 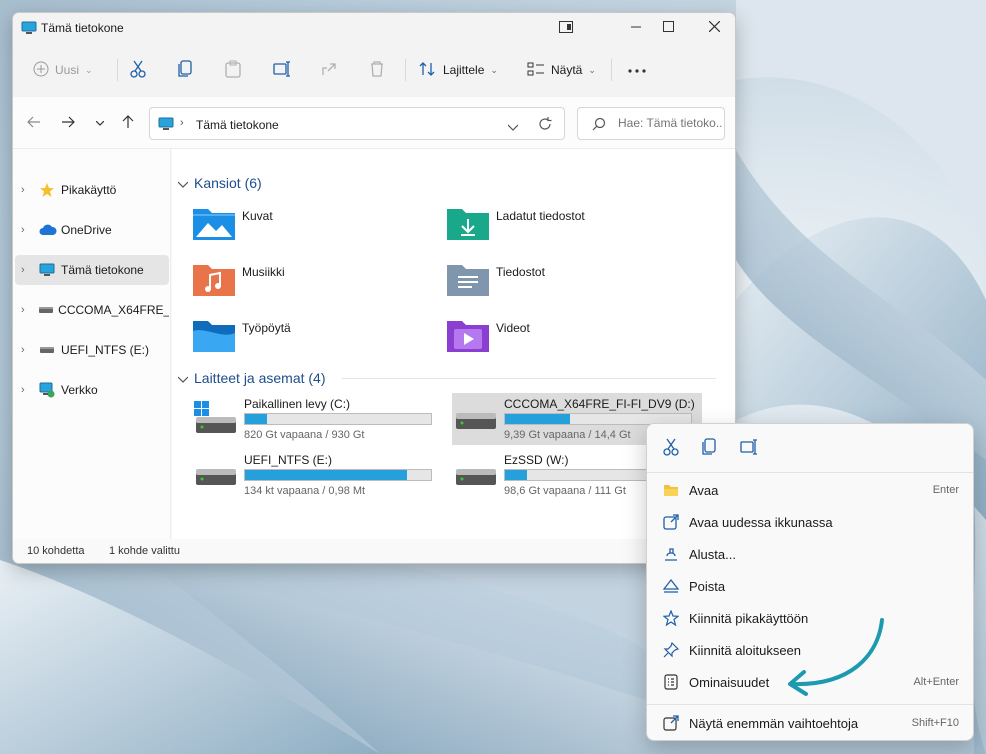 I want to click on format-icon, so click(x=671, y=554).